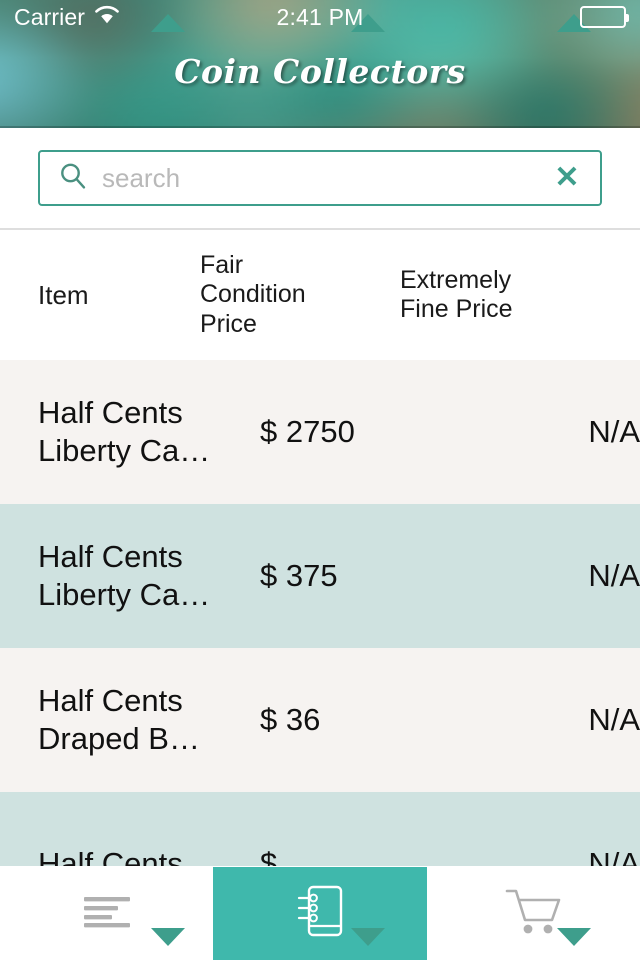 The height and width of the screenshot is (960, 640). What do you see at coordinates (110, 856) in the screenshot?
I see `cell-item-name: Half Cents` at bounding box center [110, 856].